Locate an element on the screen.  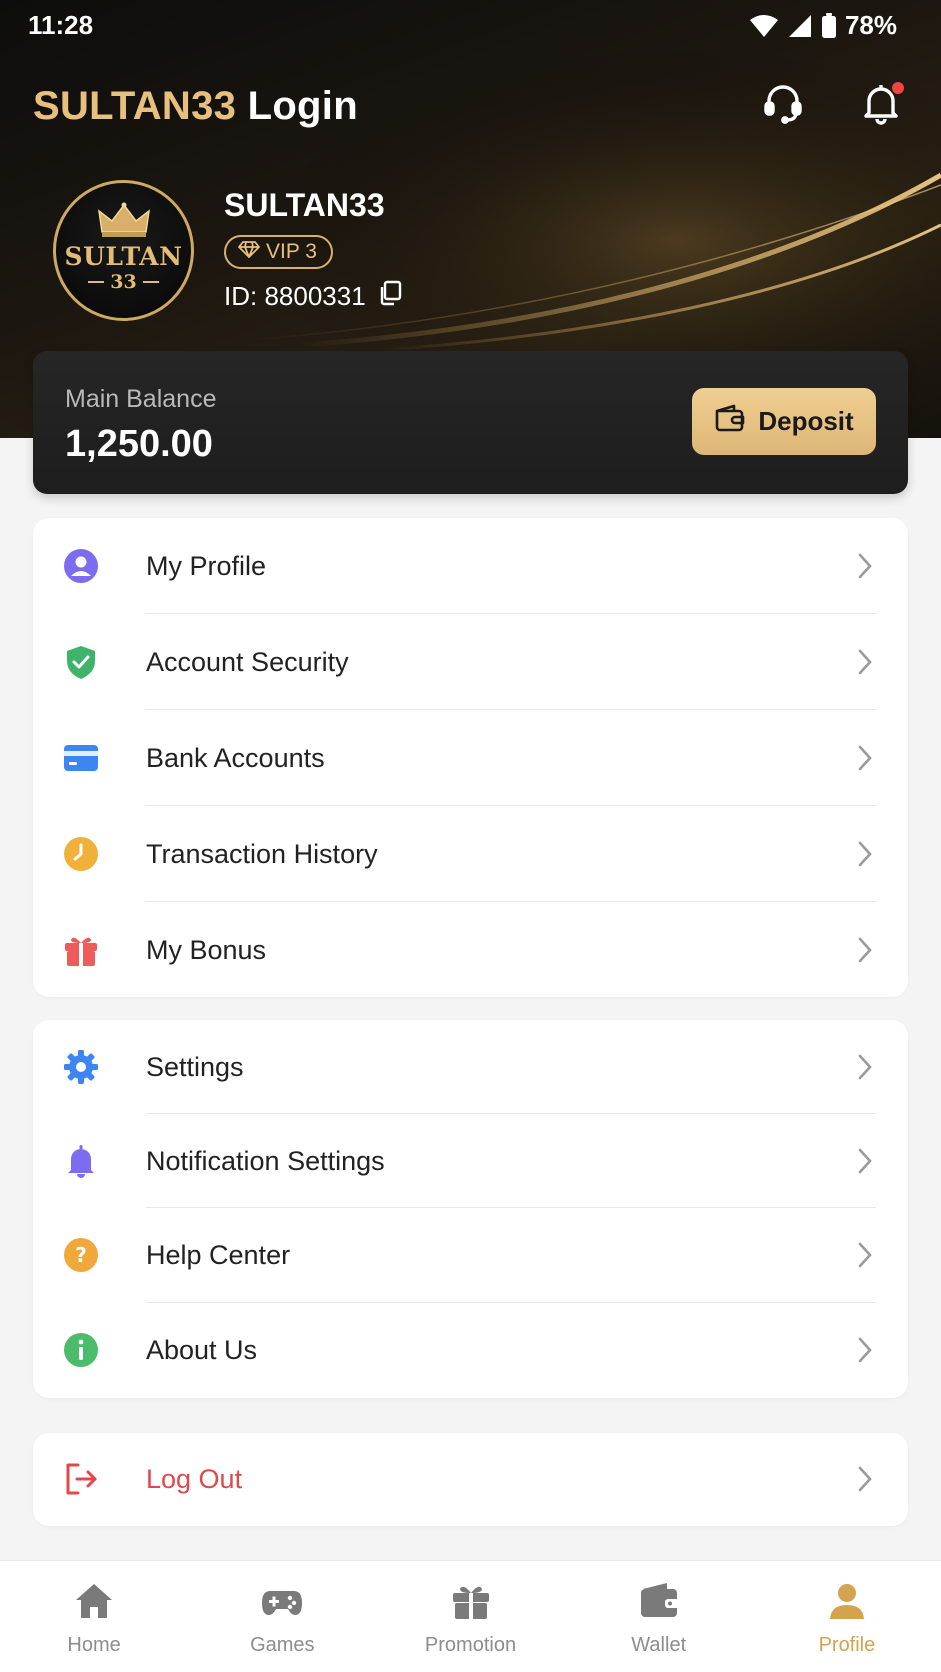
gamepad-icon is located at coordinates (282, 1603).